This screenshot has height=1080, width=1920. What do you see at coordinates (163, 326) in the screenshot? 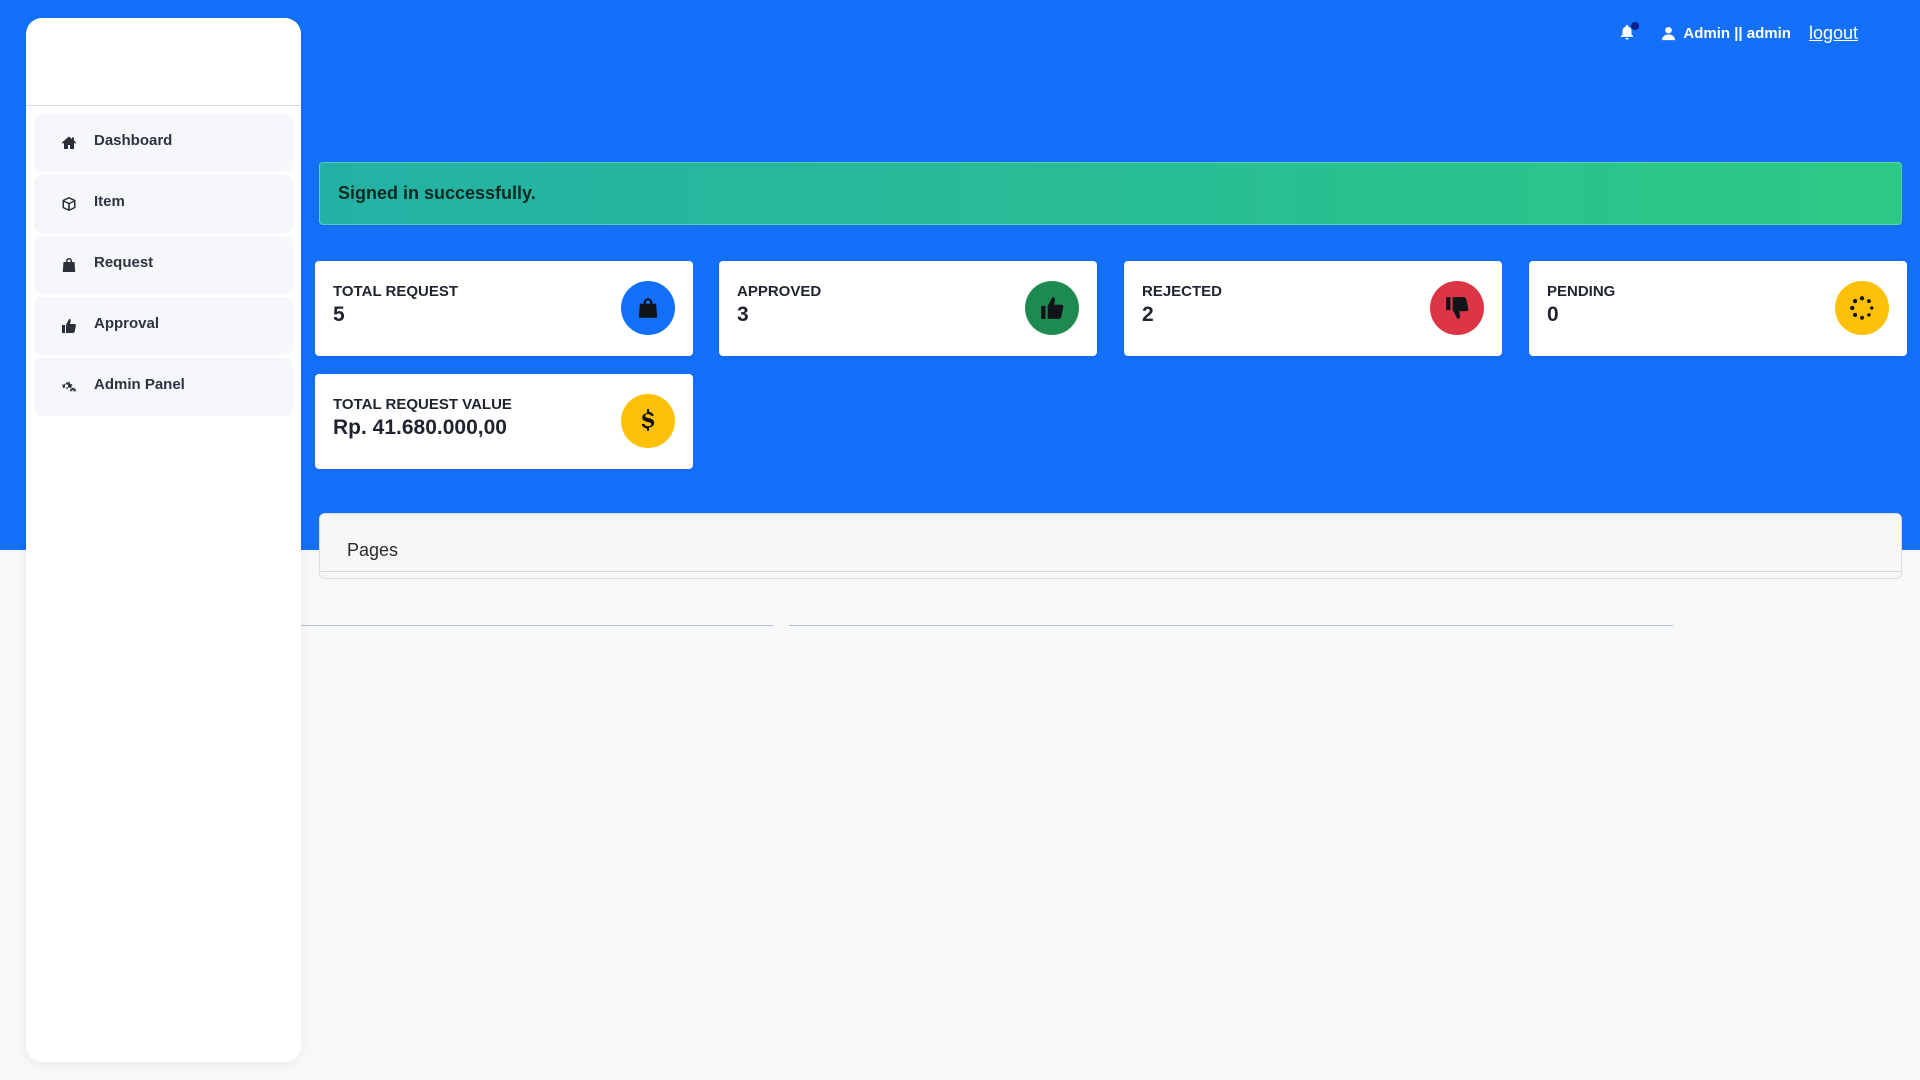
I see `sidebar-item-approval: Approval` at bounding box center [163, 326].